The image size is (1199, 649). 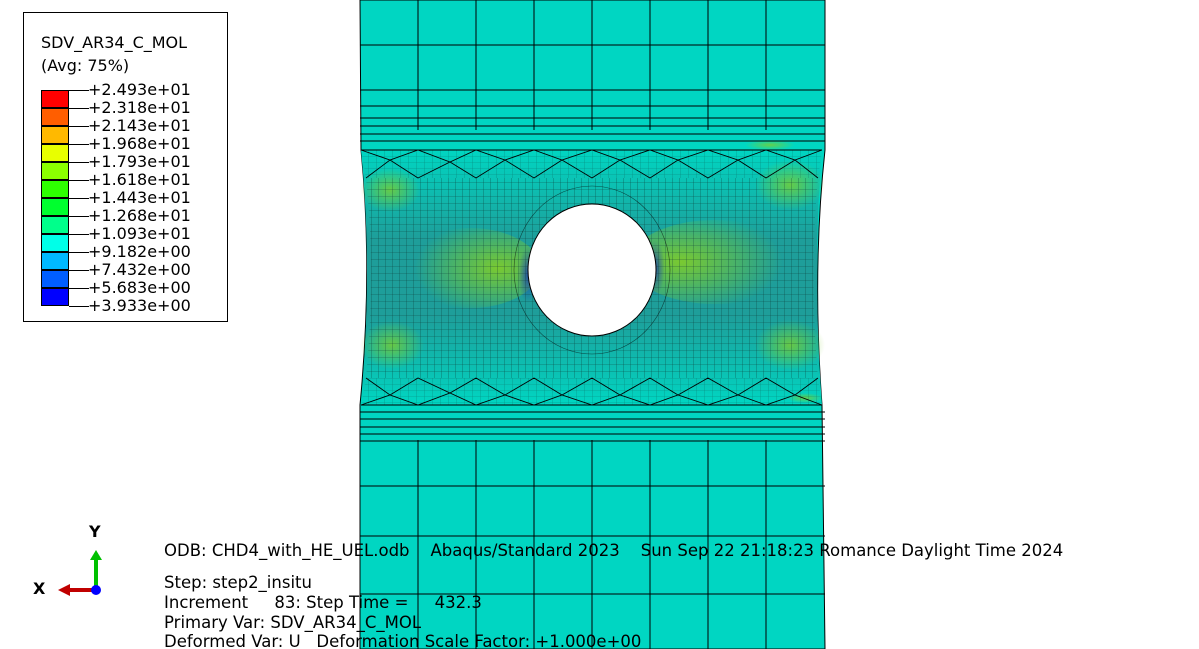 I want to click on primary-var-info: Primary Var: SDV_AR34_C_MOL, so click(x=293, y=622).